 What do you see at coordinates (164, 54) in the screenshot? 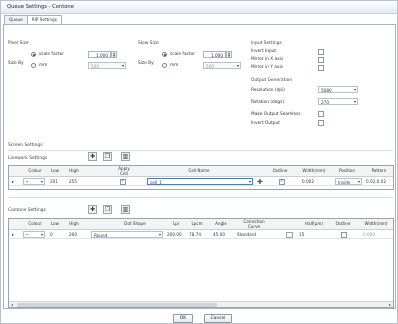
I see `slow-scale-radio` at bounding box center [164, 54].